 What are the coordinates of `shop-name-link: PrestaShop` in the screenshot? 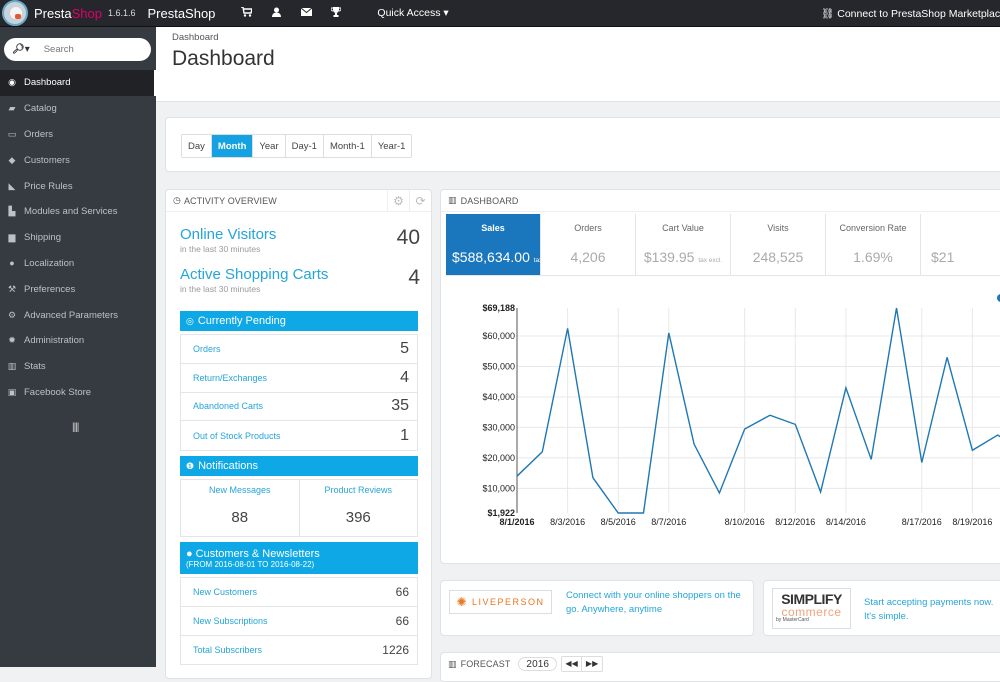 It's located at (181, 13).